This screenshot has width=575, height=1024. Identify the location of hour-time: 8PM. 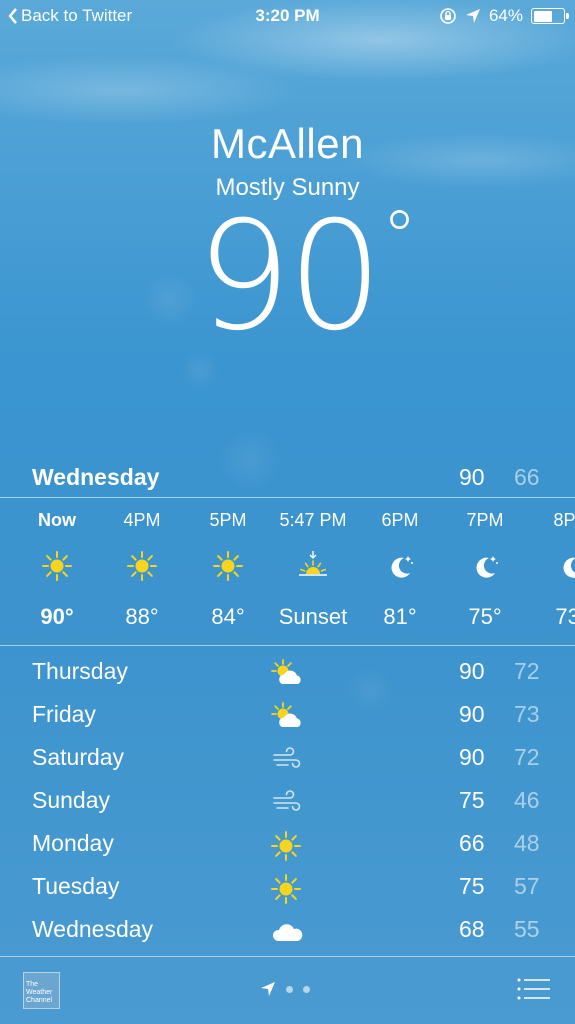
(564, 520).